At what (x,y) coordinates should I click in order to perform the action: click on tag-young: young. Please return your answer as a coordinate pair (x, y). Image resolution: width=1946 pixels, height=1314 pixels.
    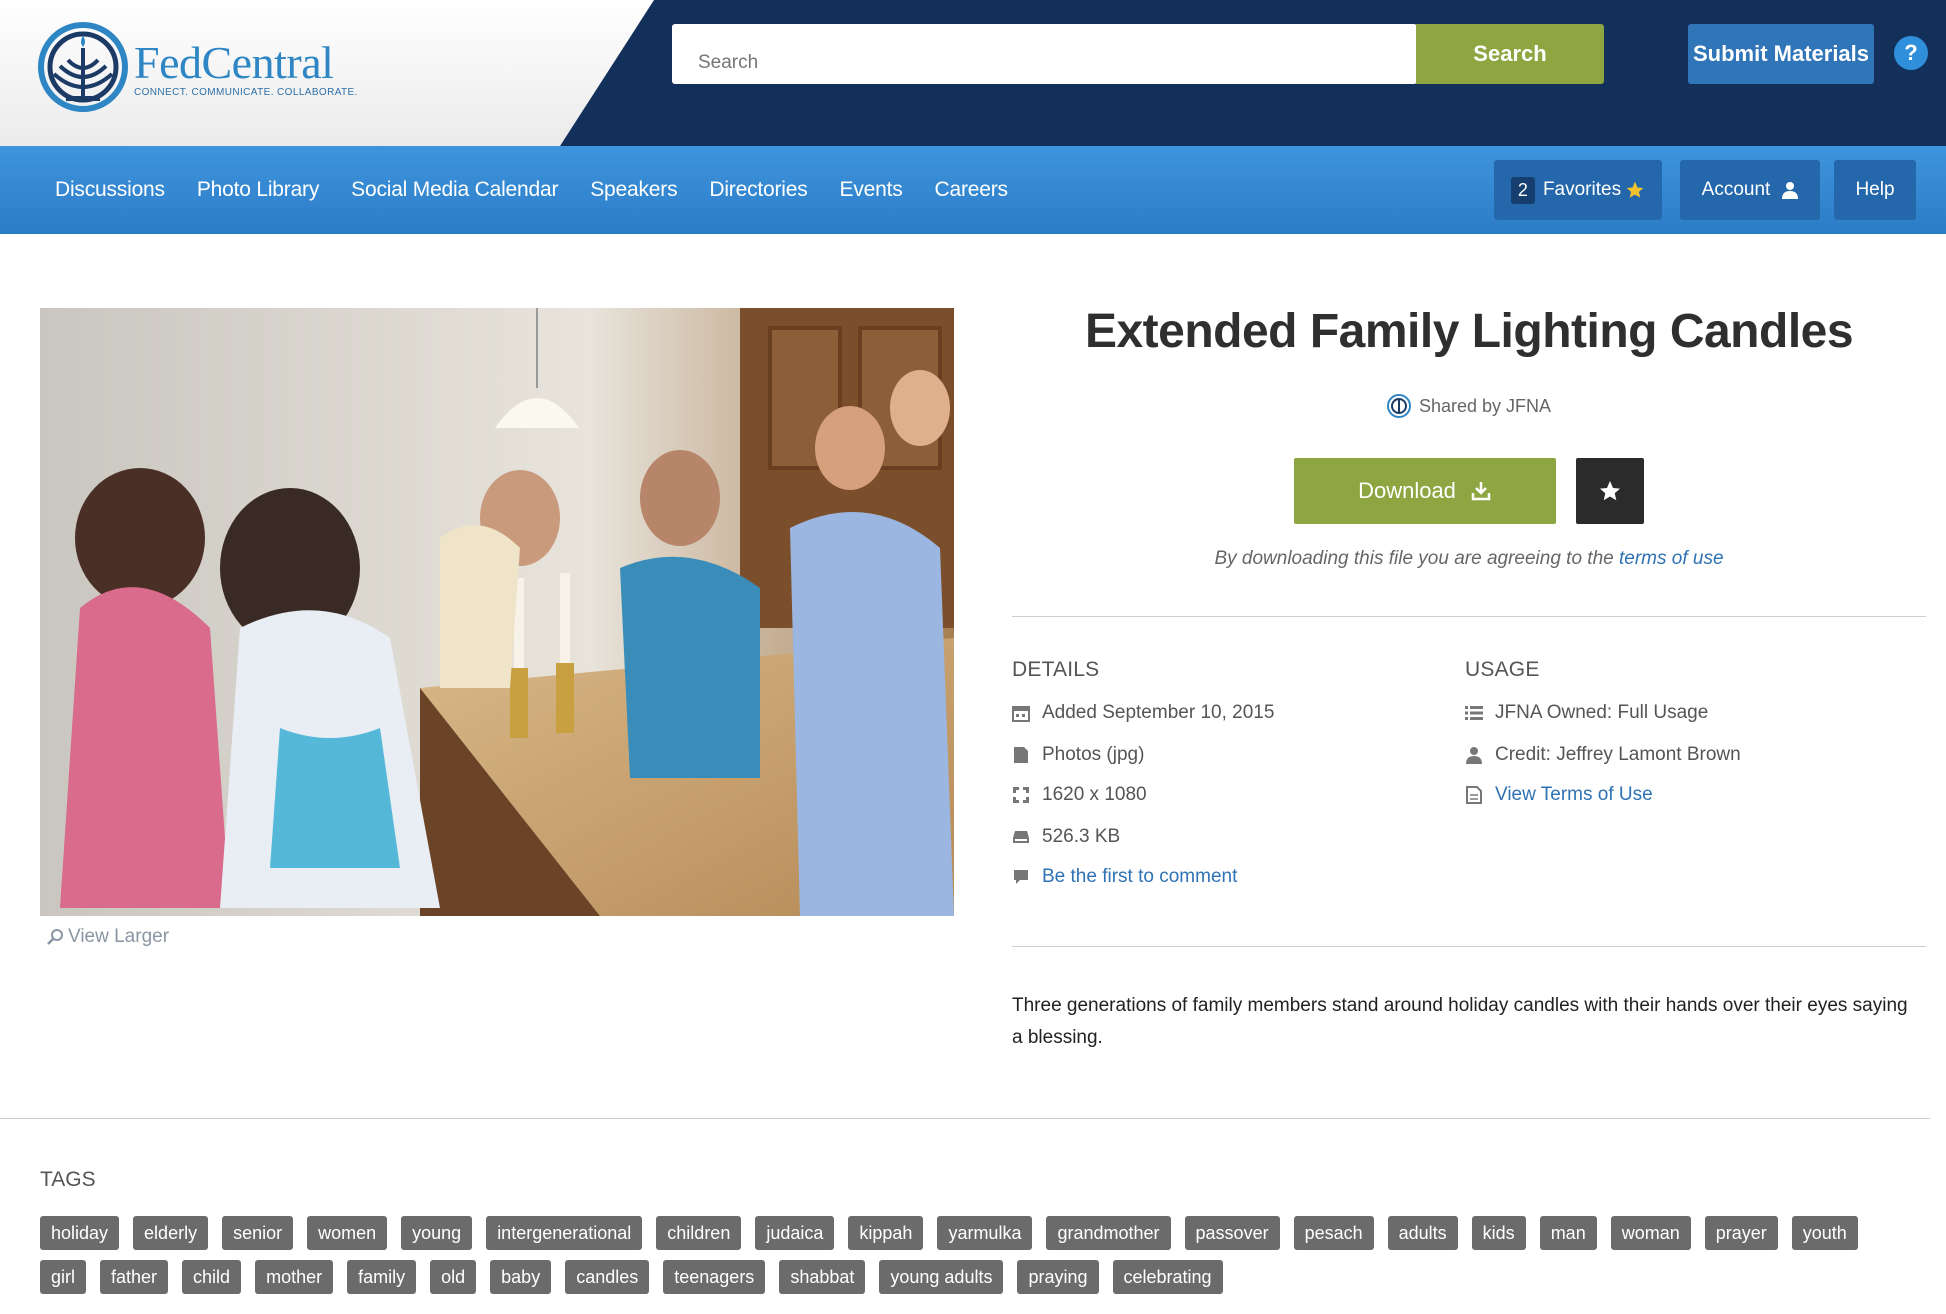
    Looking at the image, I should click on (437, 1233).